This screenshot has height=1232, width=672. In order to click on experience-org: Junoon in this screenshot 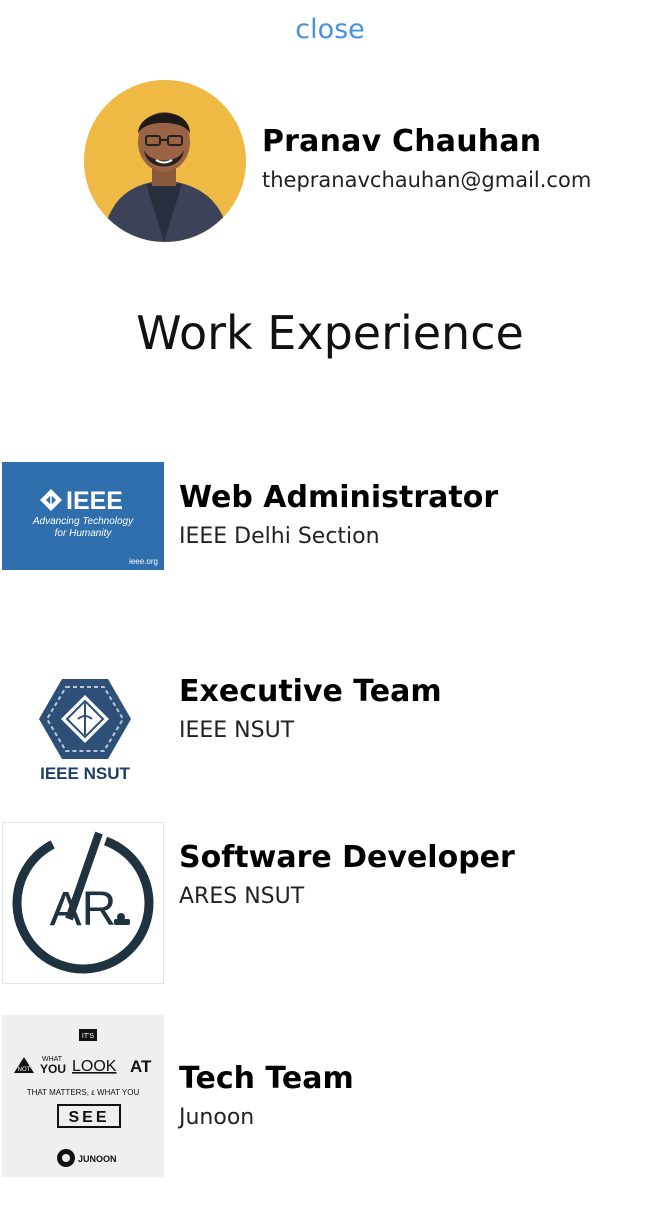, I will do `click(217, 1117)`.